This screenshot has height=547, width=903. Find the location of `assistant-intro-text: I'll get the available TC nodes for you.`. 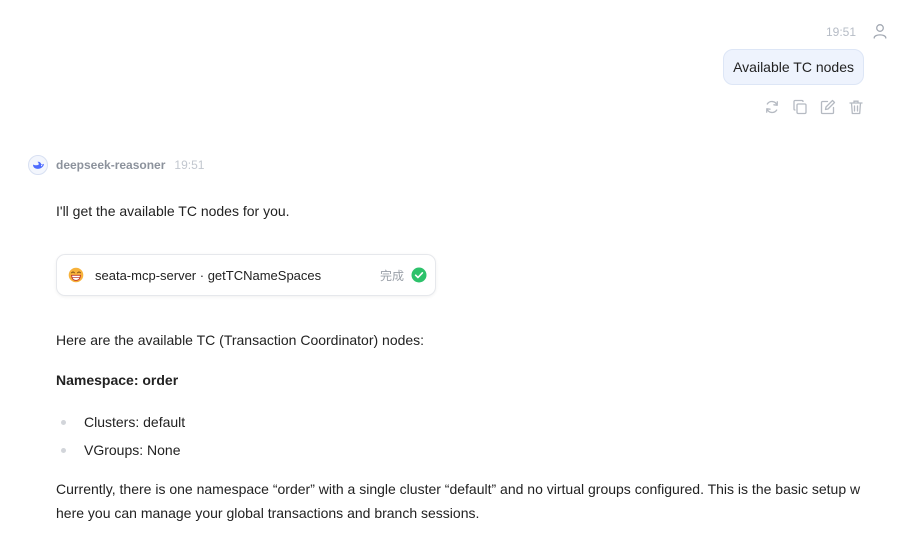

assistant-intro-text: I'll get the available TC nodes for you. is located at coordinates (173, 211).